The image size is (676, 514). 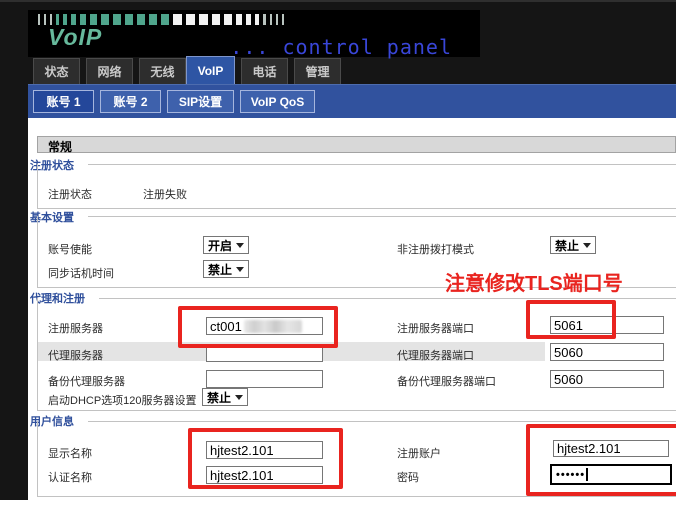 I want to click on backup-proxy-port-label: 备份代理服务器端口, so click(x=446, y=382).